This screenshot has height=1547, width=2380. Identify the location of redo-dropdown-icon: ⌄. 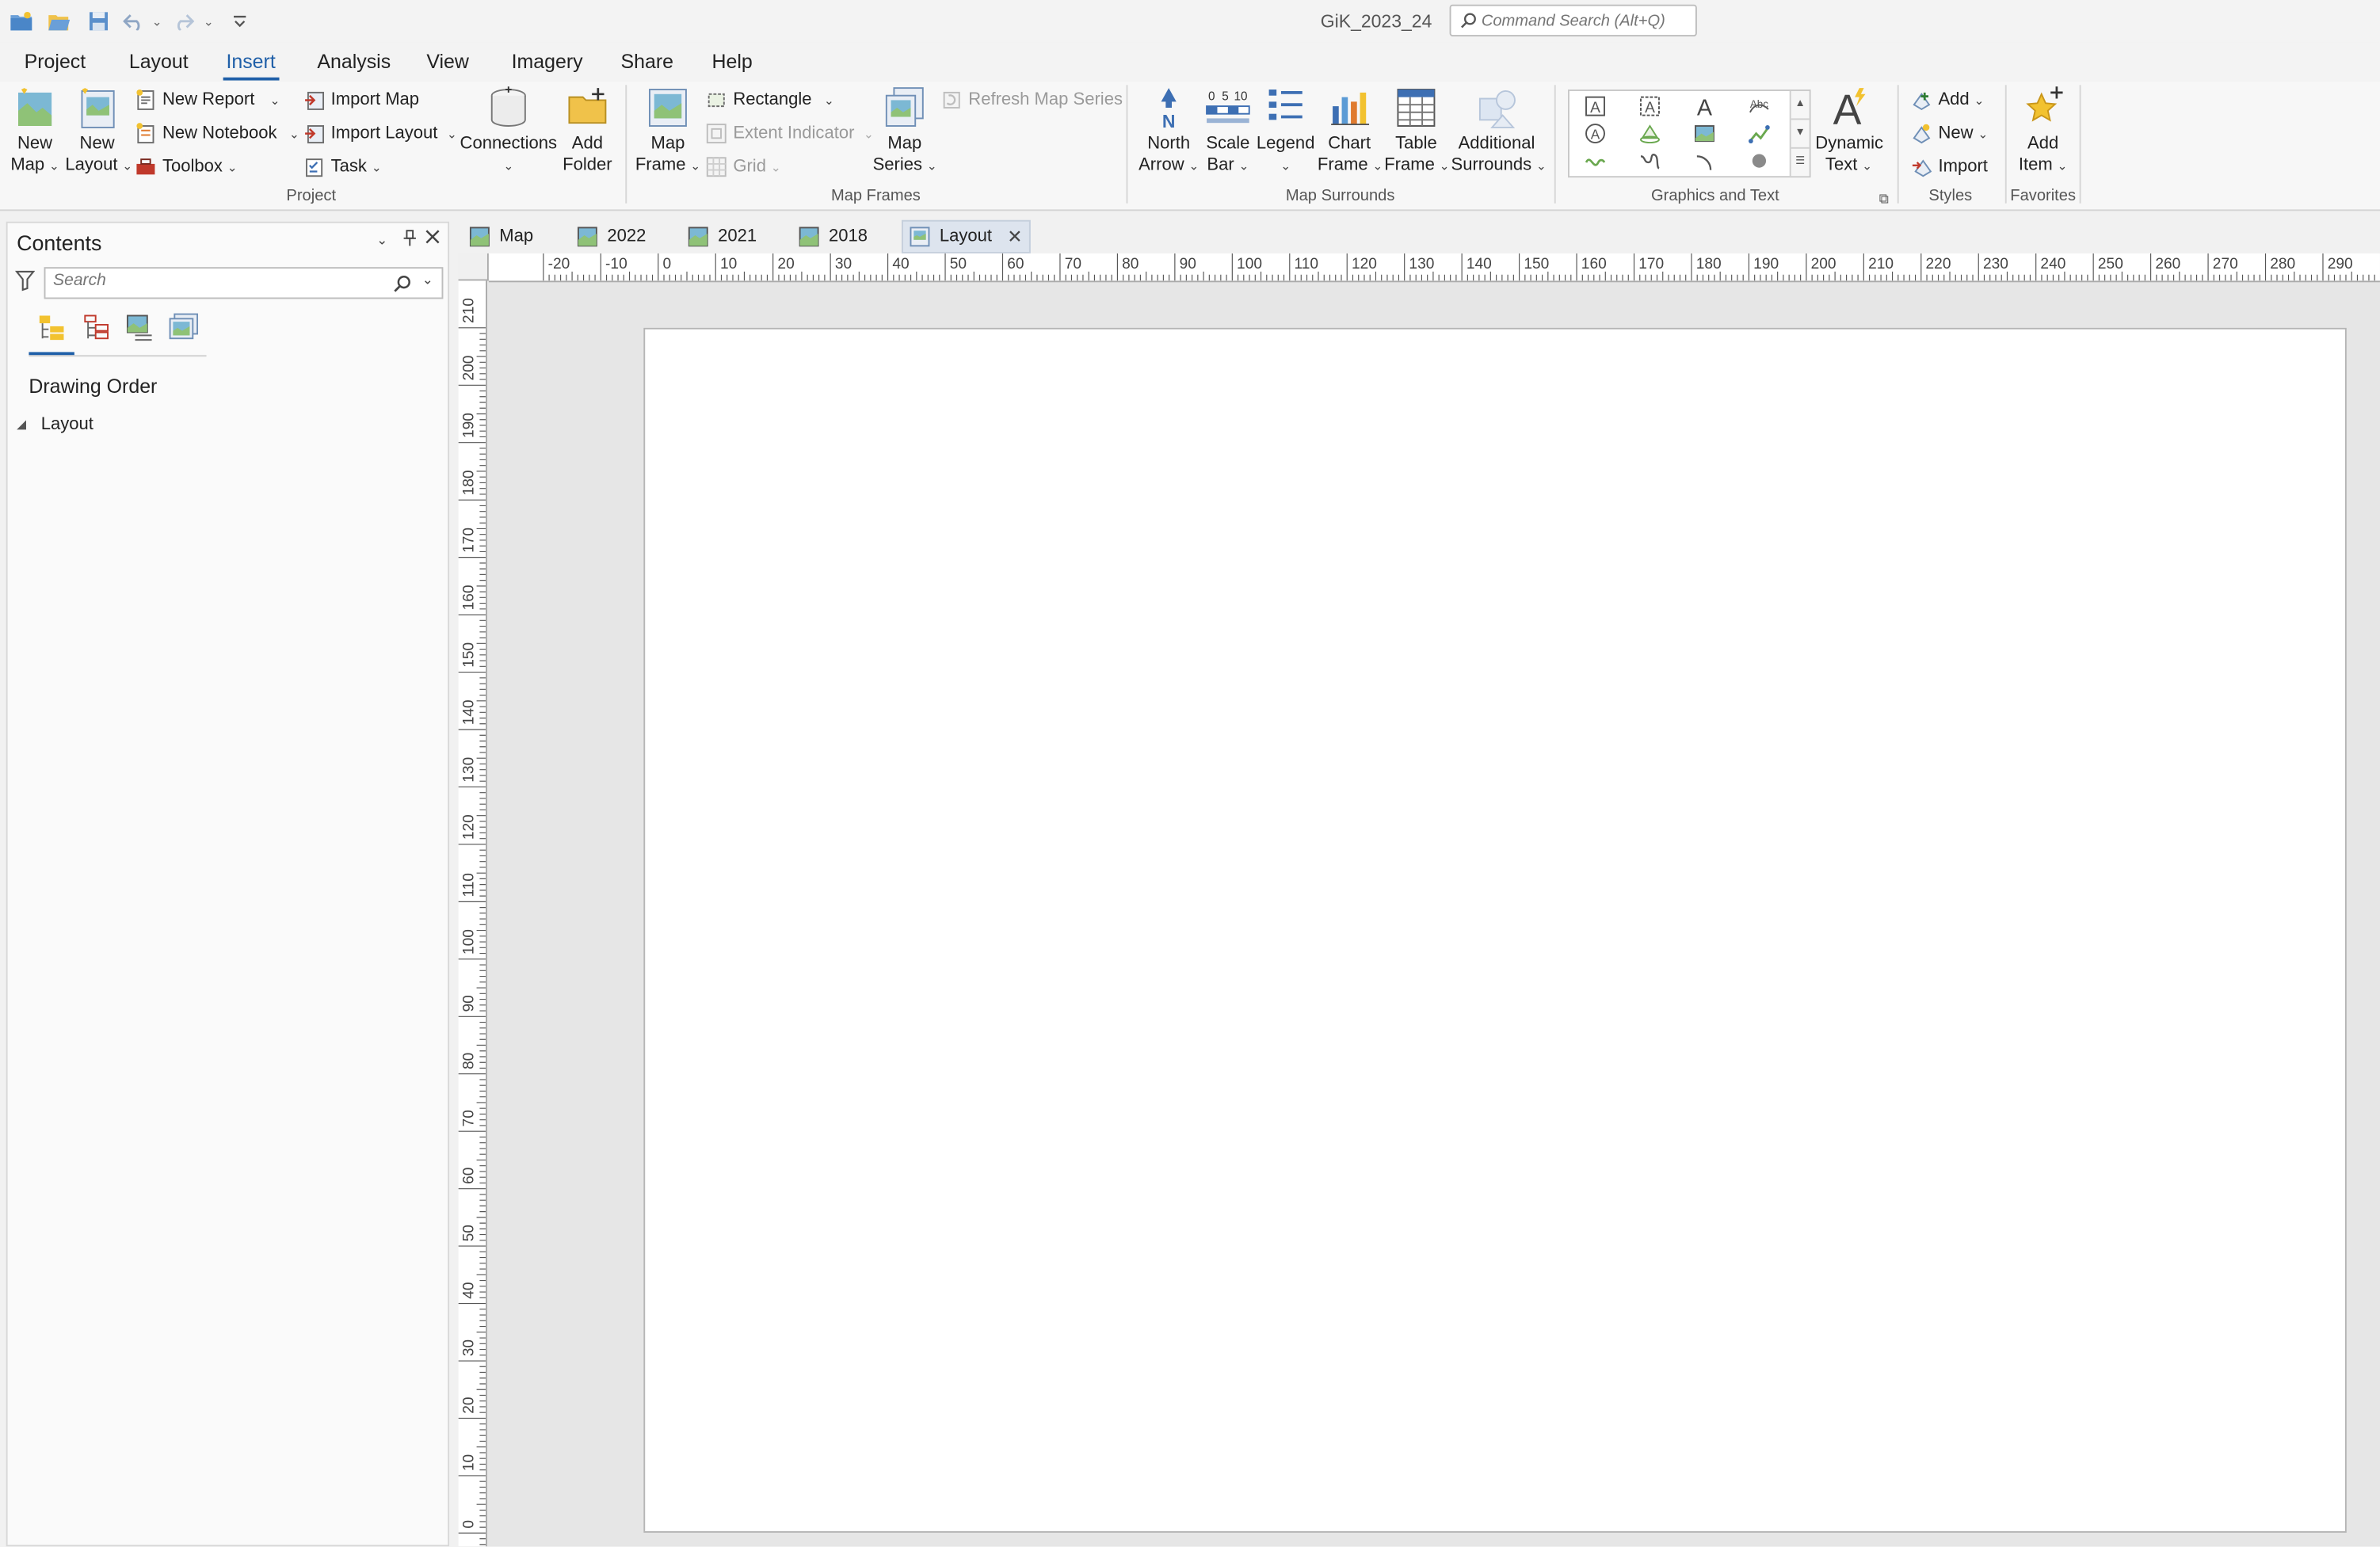
(209, 21).